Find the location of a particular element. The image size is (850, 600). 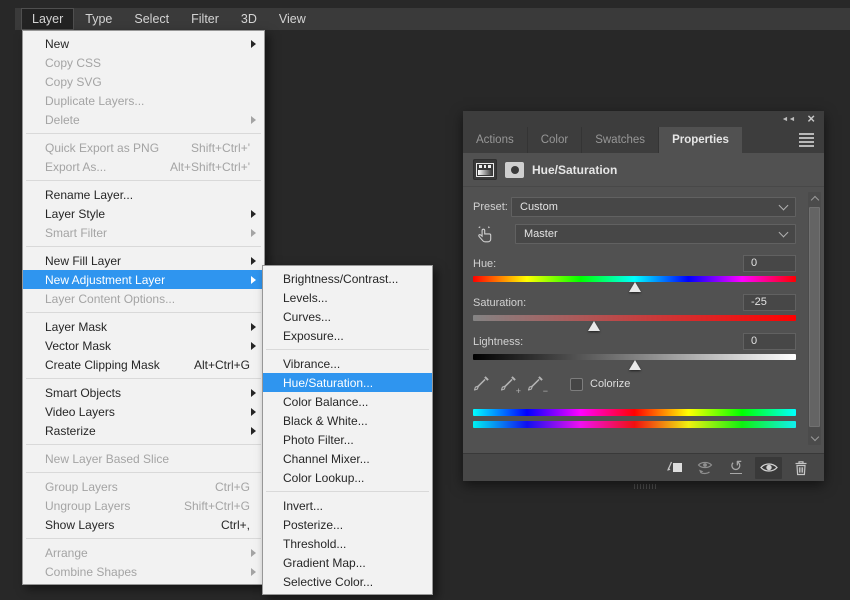

view-previous-state-button is located at coordinates (705, 468).